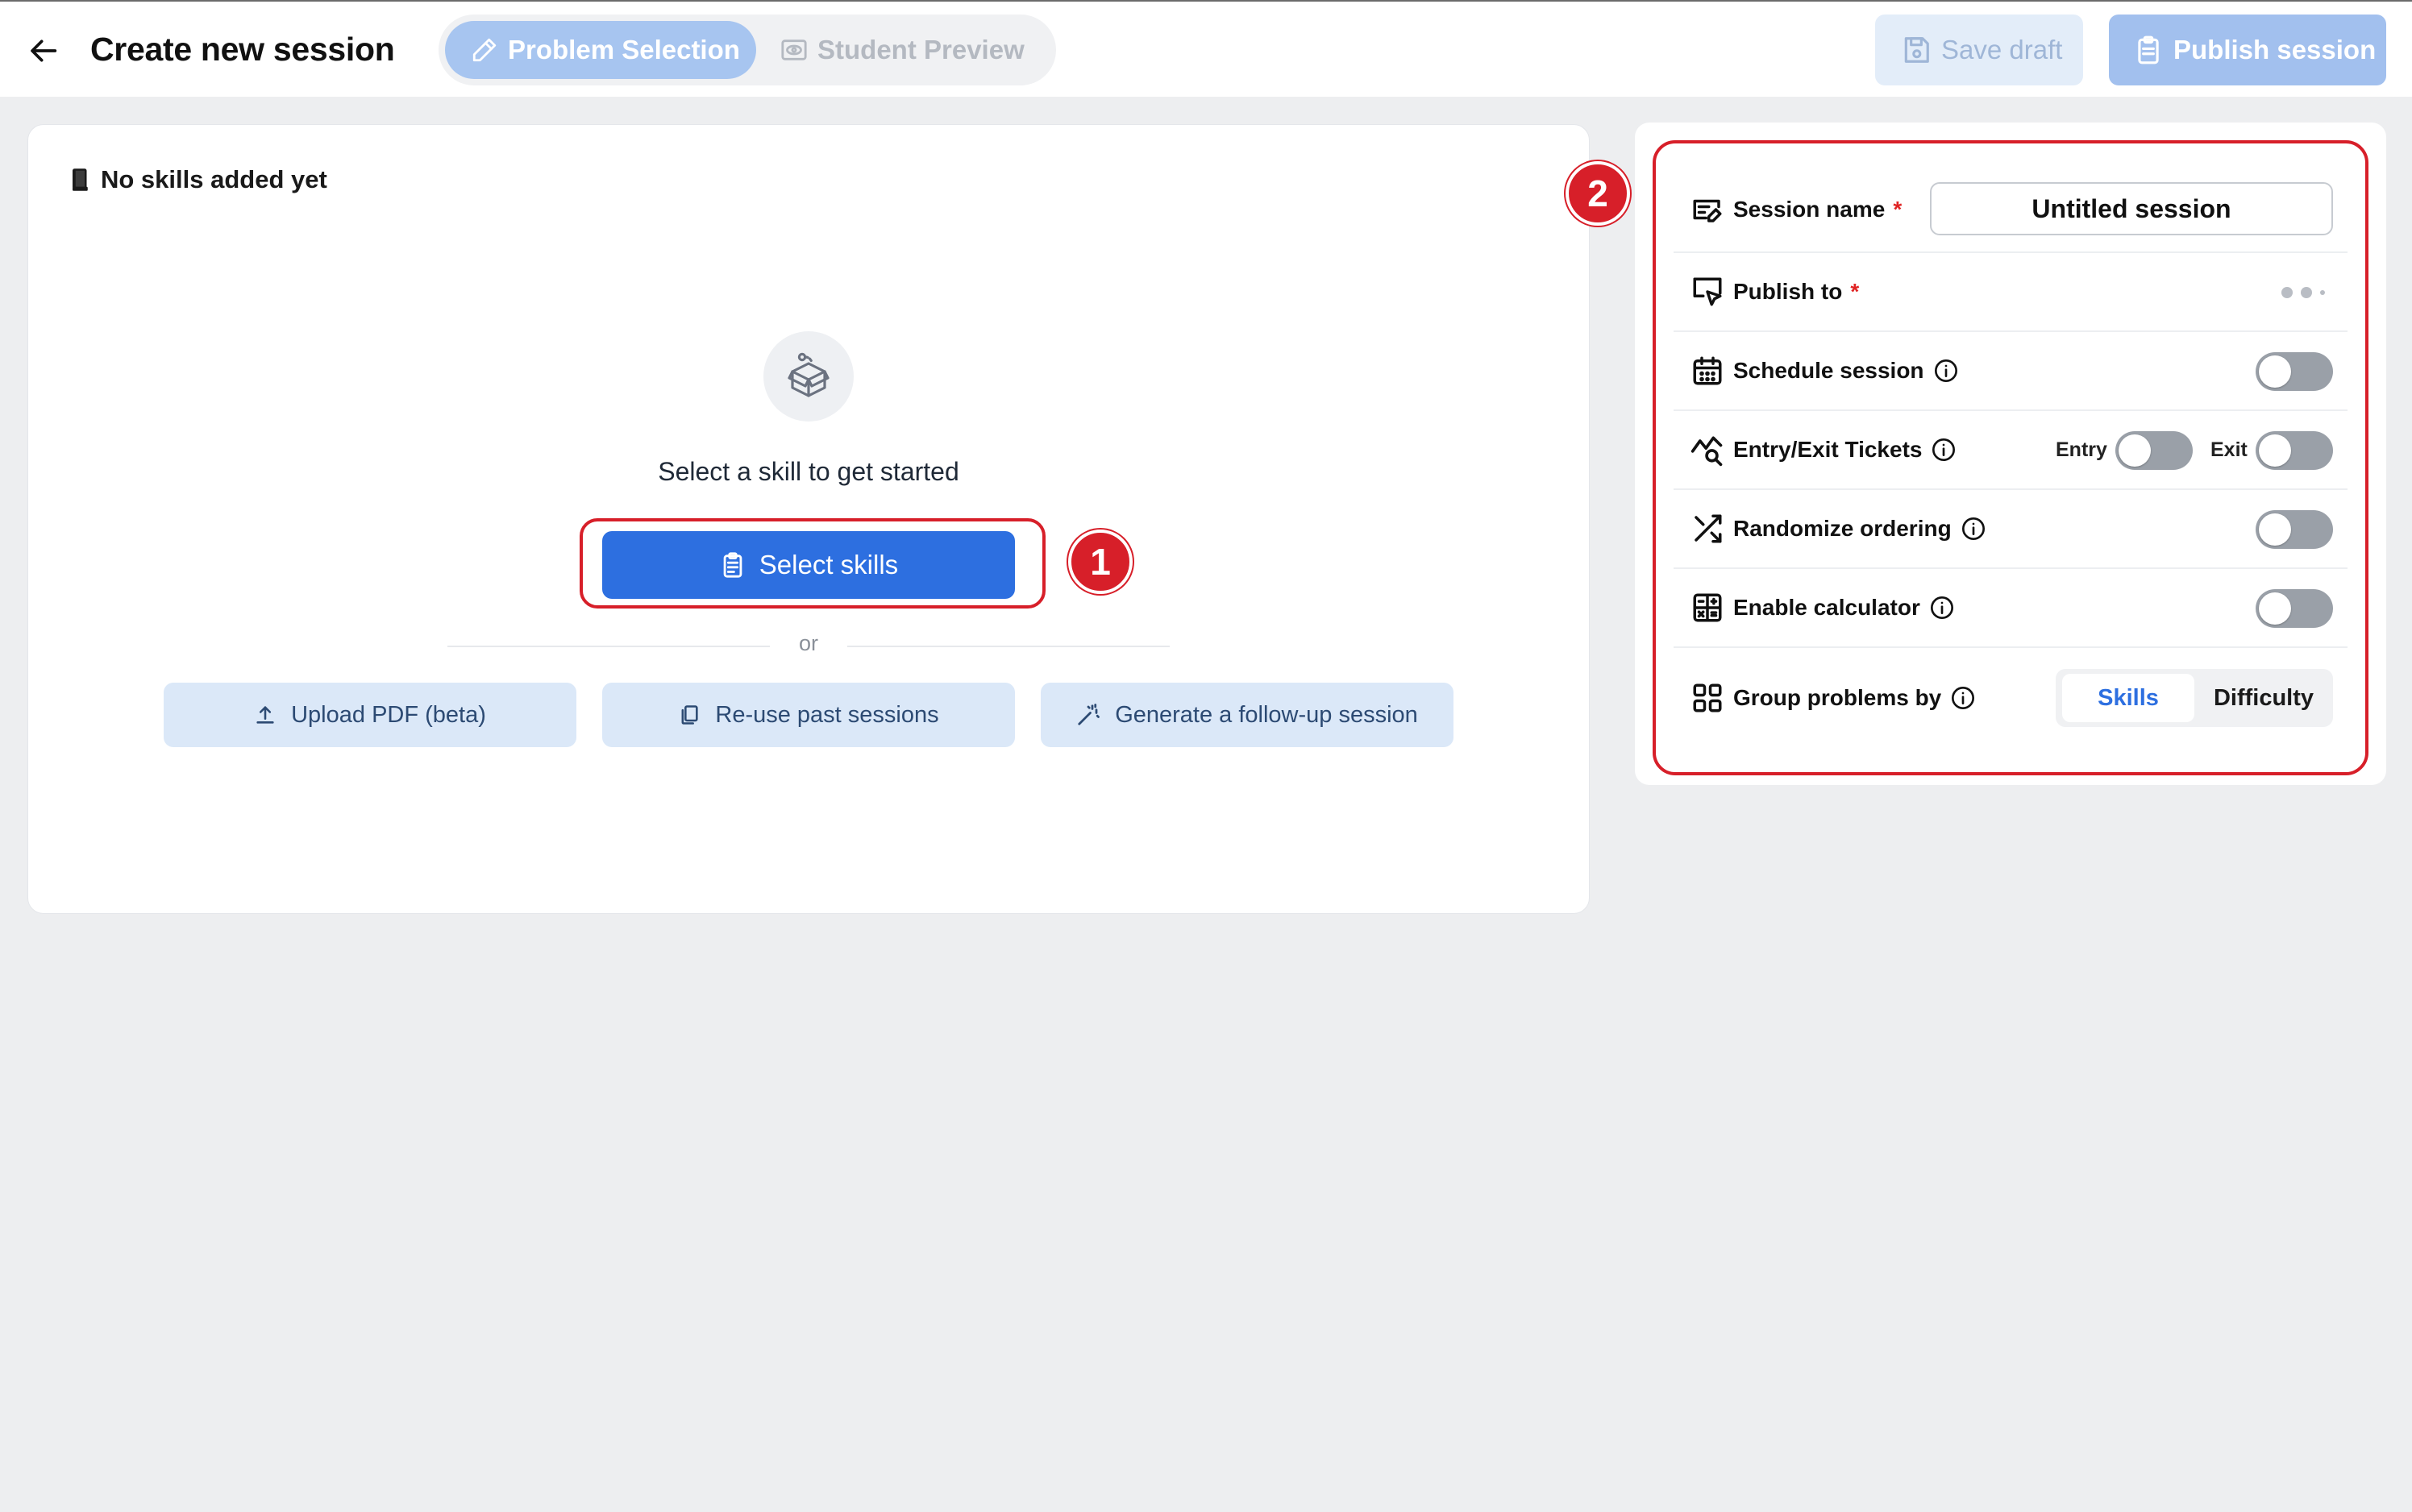 This screenshot has width=2412, height=1512. I want to click on group-by-skills-option: Skills, so click(2128, 698).